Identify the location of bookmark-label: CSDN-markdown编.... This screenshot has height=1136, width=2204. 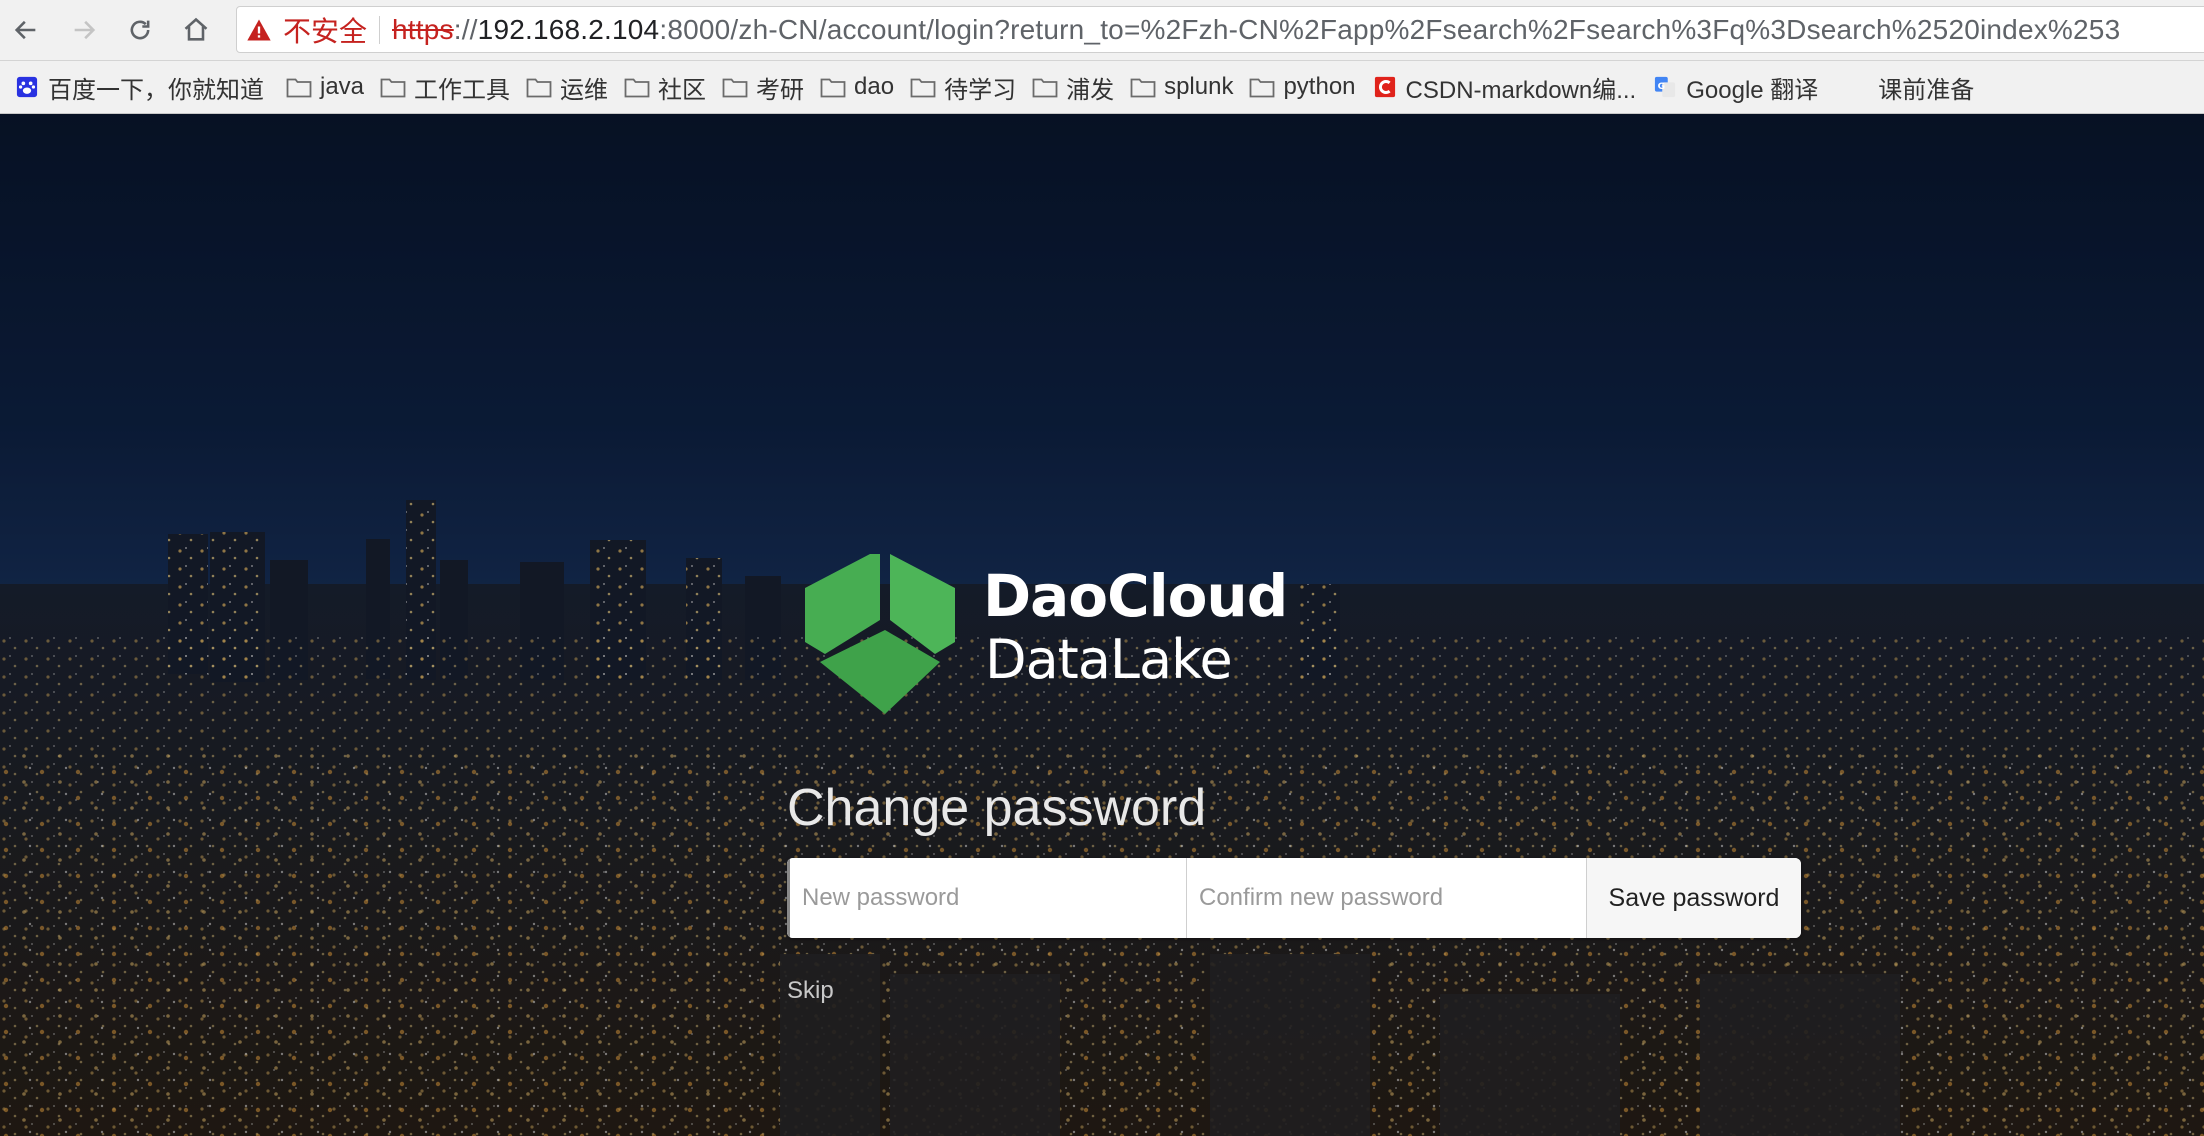
(1521, 90).